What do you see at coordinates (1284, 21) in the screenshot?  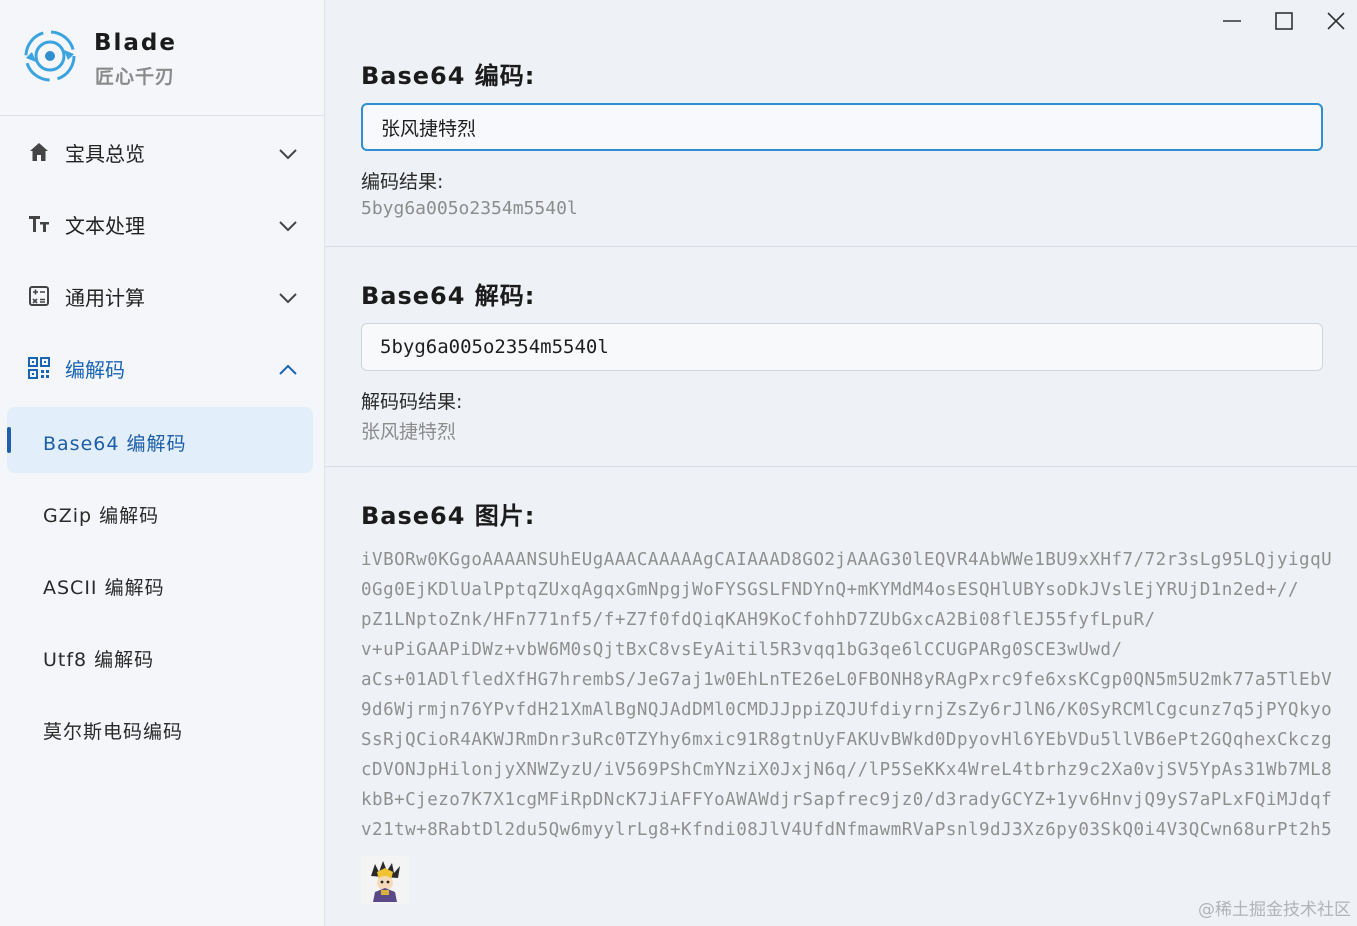 I see `maximize-icon` at bounding box center [1284, 21].